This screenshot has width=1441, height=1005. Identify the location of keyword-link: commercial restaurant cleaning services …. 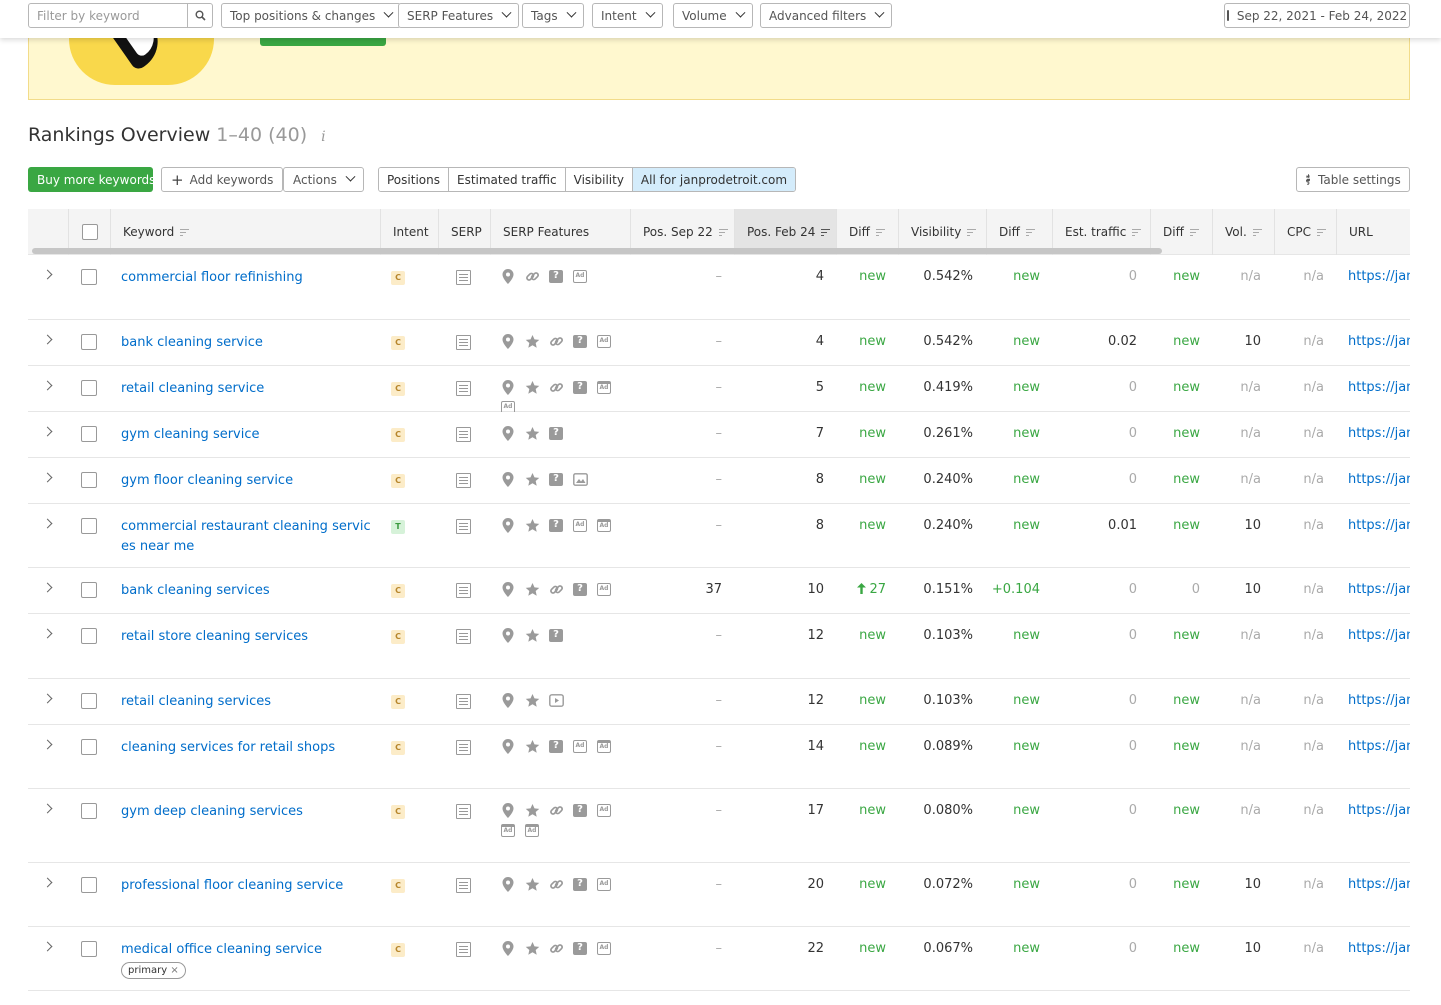
(246, 537).